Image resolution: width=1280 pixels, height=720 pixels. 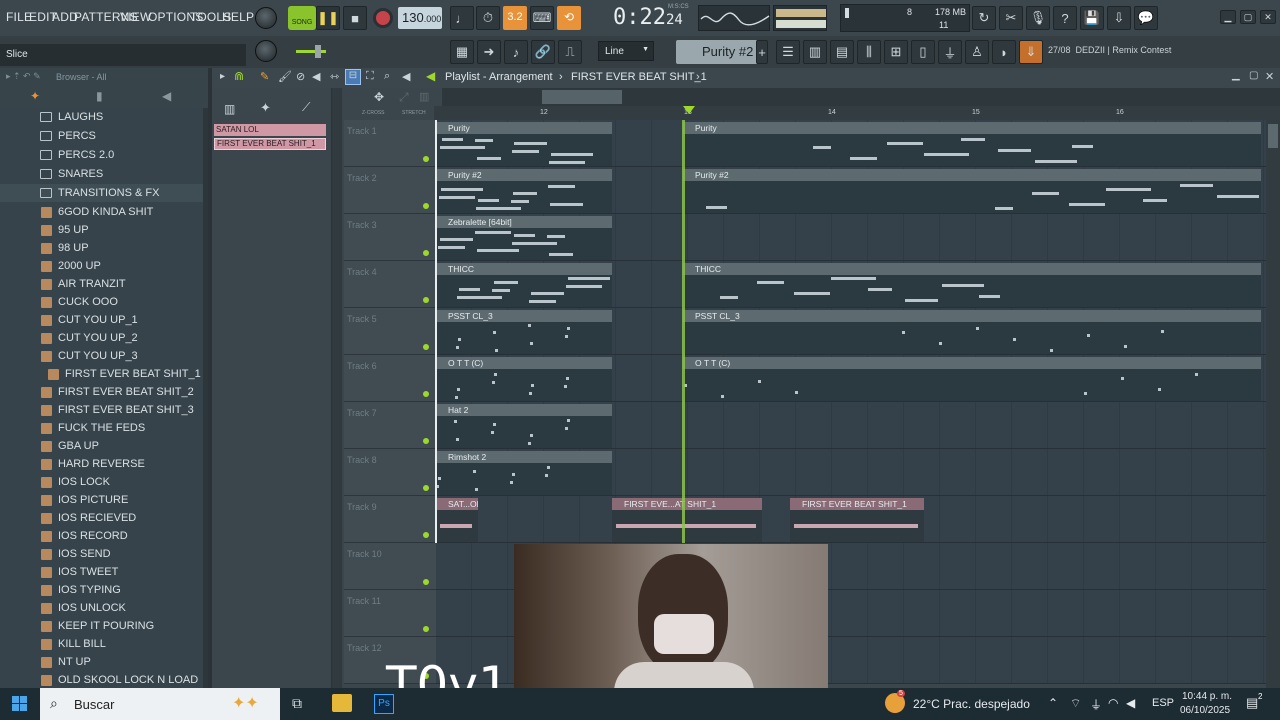 What do you see at coordinates (524, 332) in the screenshot?
I see `pattern-clip: PSST CL_3` at bounding box center [524, 332].